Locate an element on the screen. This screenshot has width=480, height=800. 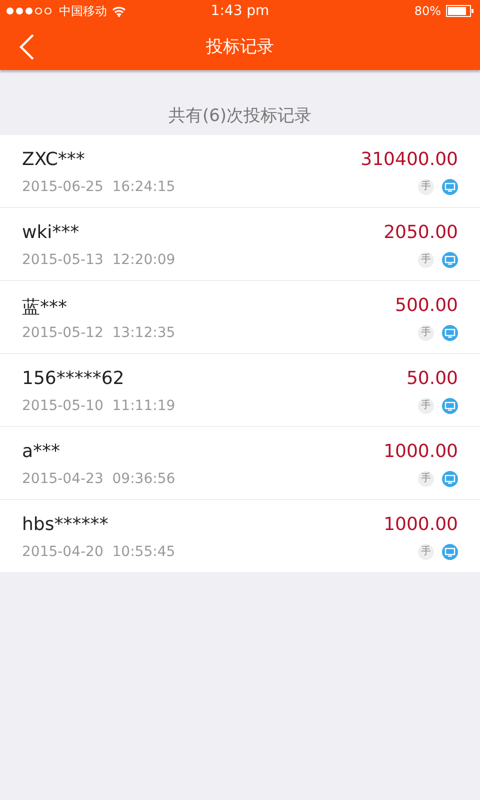
bid-count-summary: 共有(6)次投标记录 is located at coordinates (240, 116).